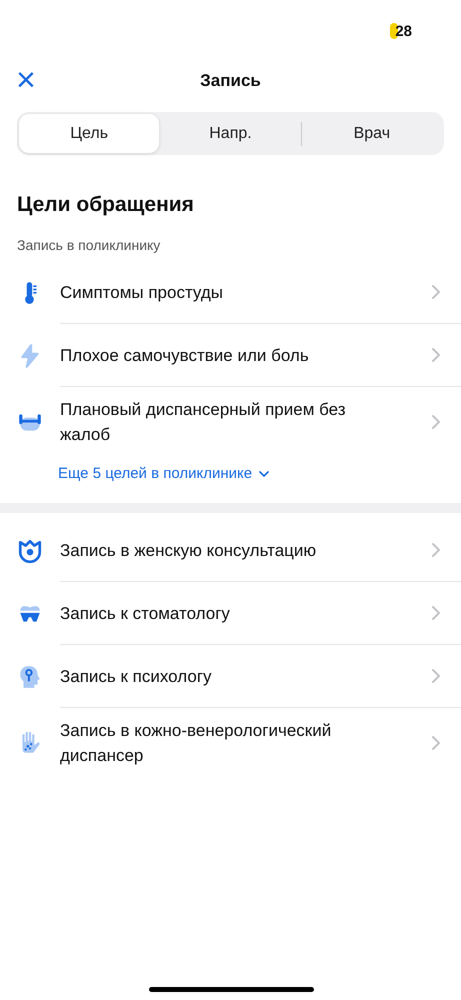 The height and width of the screenshot is (1000, 461). I want to click on list-item: Плохое самочувствие или боль, so click(230, 355).